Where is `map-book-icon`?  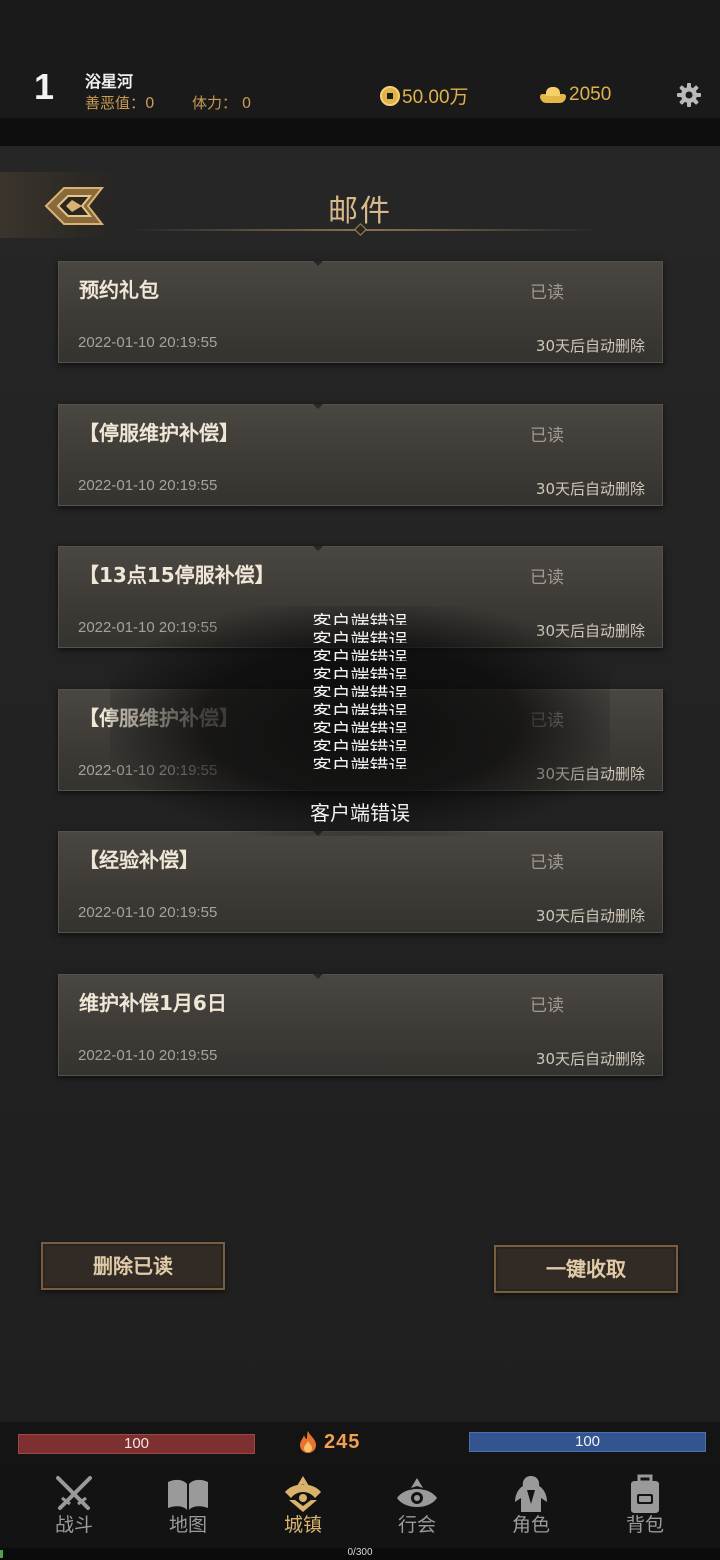 map-book-icon is located at coordinates (188, 1494).